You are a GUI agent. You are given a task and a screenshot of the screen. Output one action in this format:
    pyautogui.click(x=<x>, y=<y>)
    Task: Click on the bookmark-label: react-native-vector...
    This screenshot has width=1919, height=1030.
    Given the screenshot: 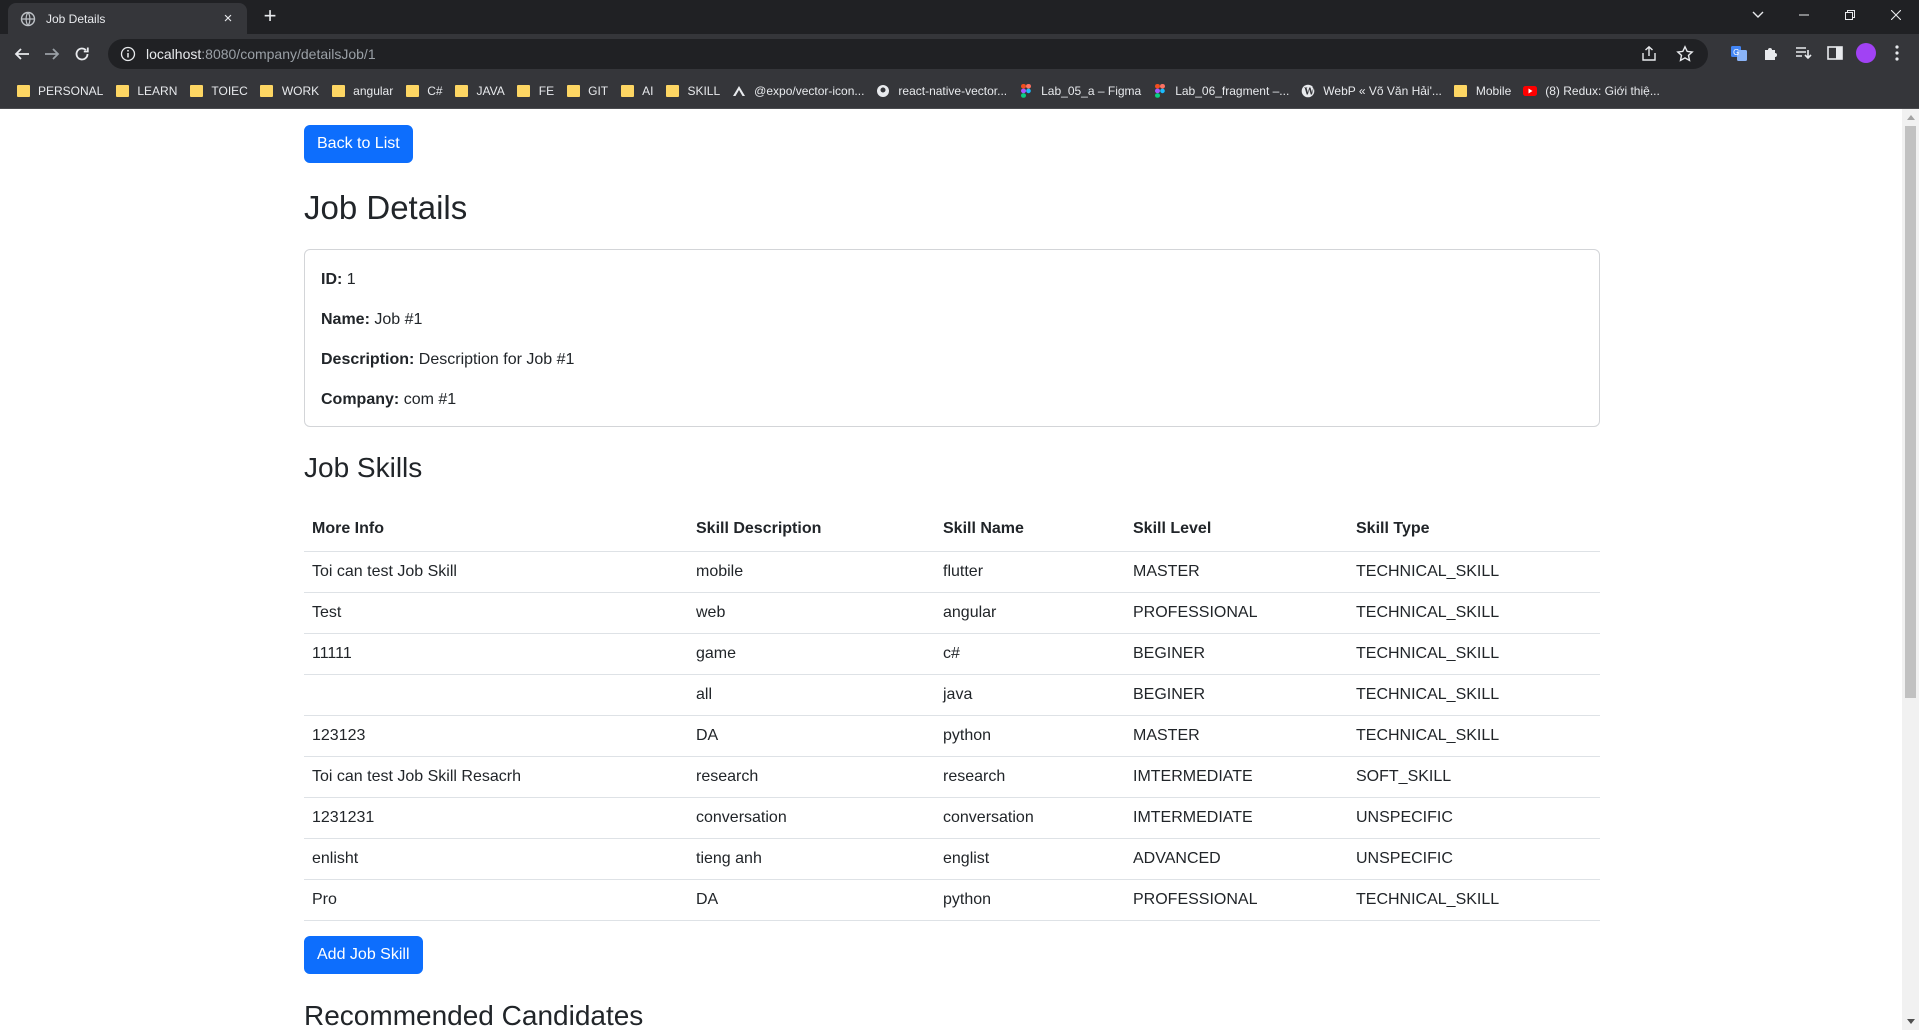 What is the action you would take?
    pyautogui.click(x=953, y=91)
    